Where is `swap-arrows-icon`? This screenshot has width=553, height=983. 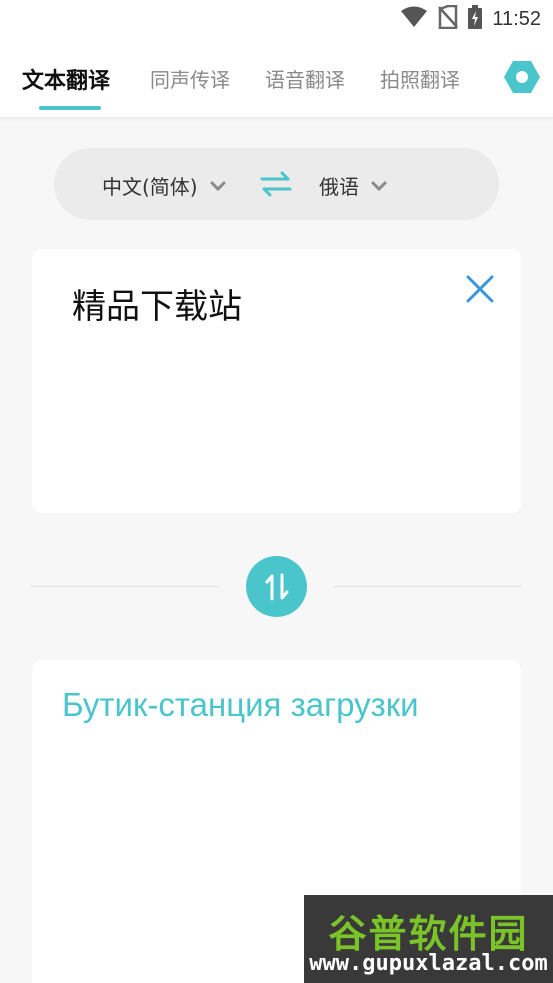 swap-arrows-icon is located at coordinates (276, 184).